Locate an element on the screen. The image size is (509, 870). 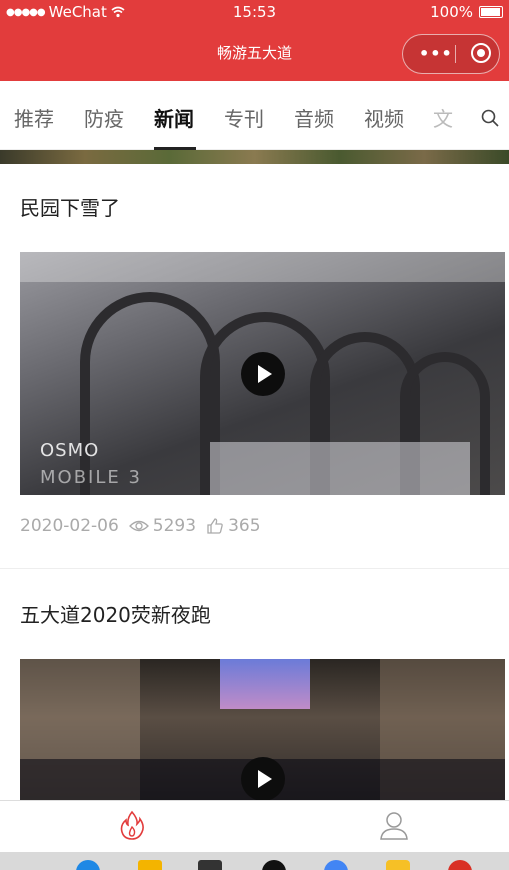
category-tabs: 推荐 防疫 新闻 专刊 音频 视频 文 is located at coordinates (254, 115).